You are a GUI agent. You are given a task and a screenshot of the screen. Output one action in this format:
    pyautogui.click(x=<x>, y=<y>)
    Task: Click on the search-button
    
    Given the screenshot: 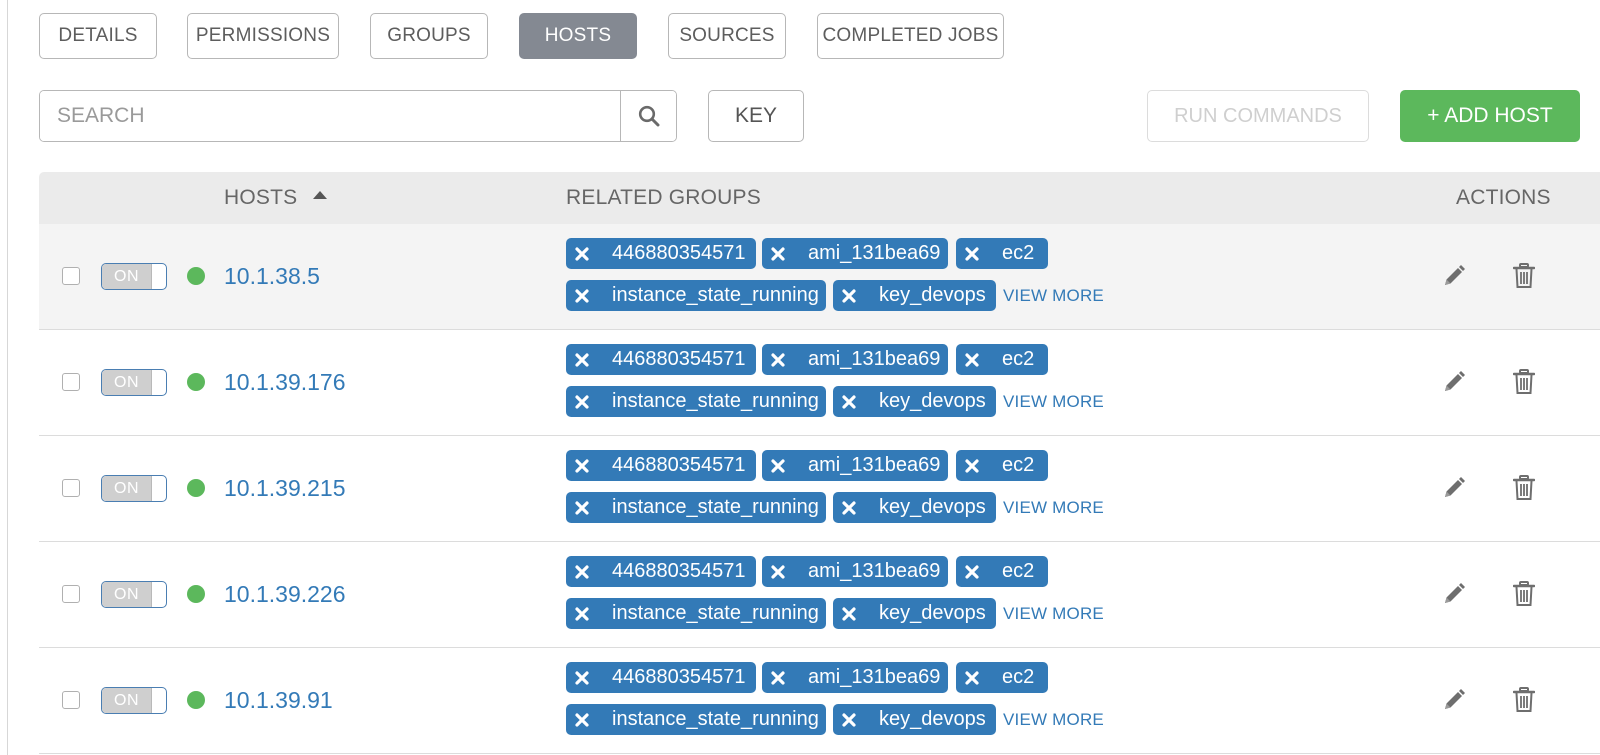 What is the action you would take?
    pyautogui.click(x=648, y=116)
    